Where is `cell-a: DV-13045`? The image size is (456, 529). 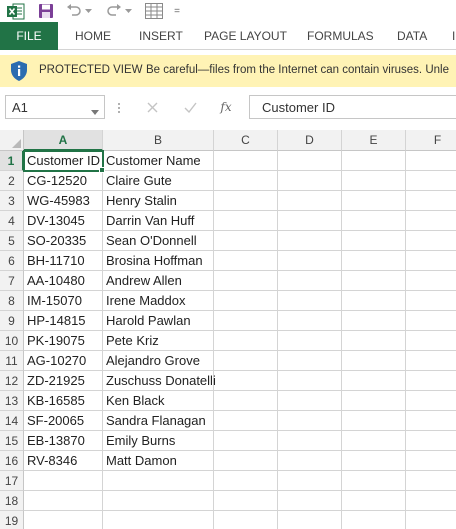
cell-a: DV-13045 is located at coordinates (63, 221).